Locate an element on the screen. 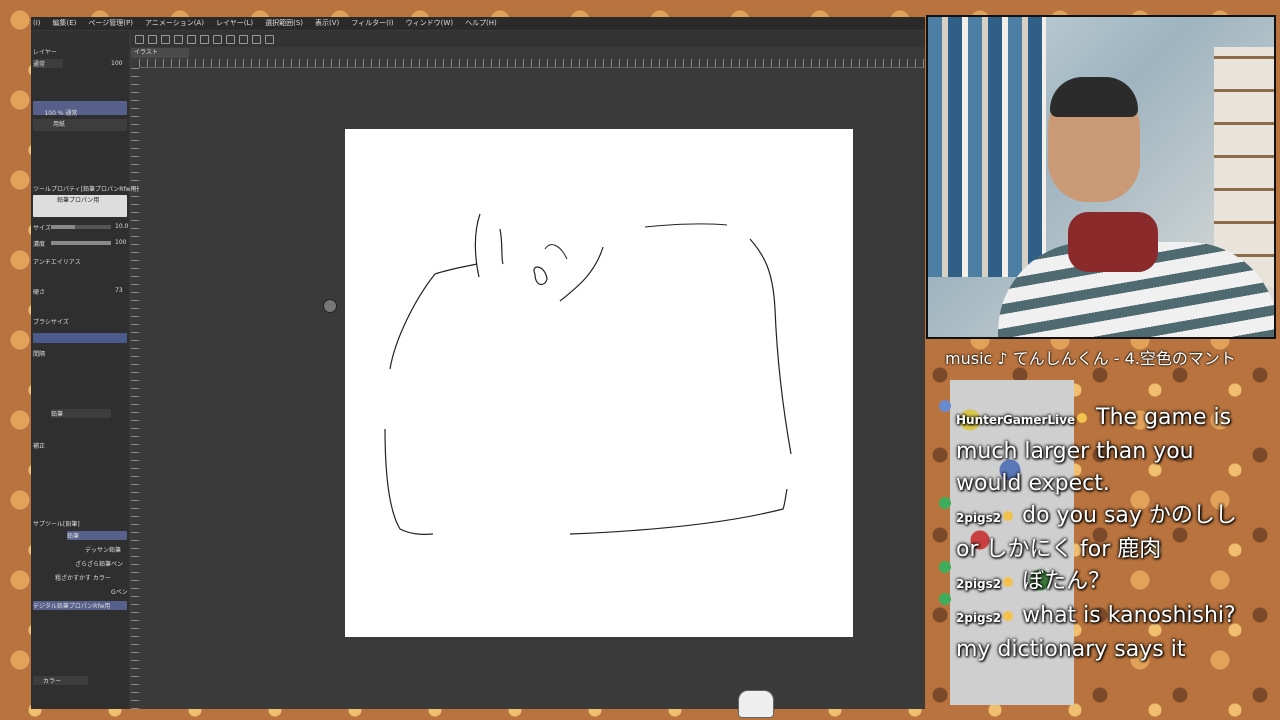  subtool-tab-label: 鉛筆 is located at coordinates (73, 536).